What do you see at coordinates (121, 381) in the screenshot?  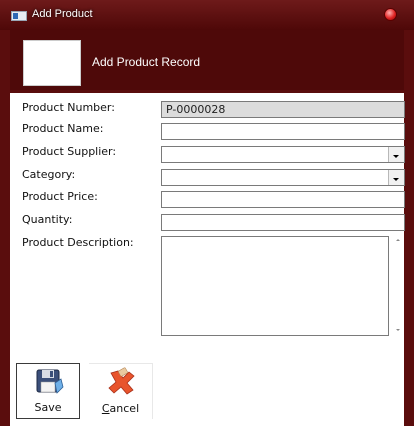 I see `red-x-icon` at bounding box center [121, 381].